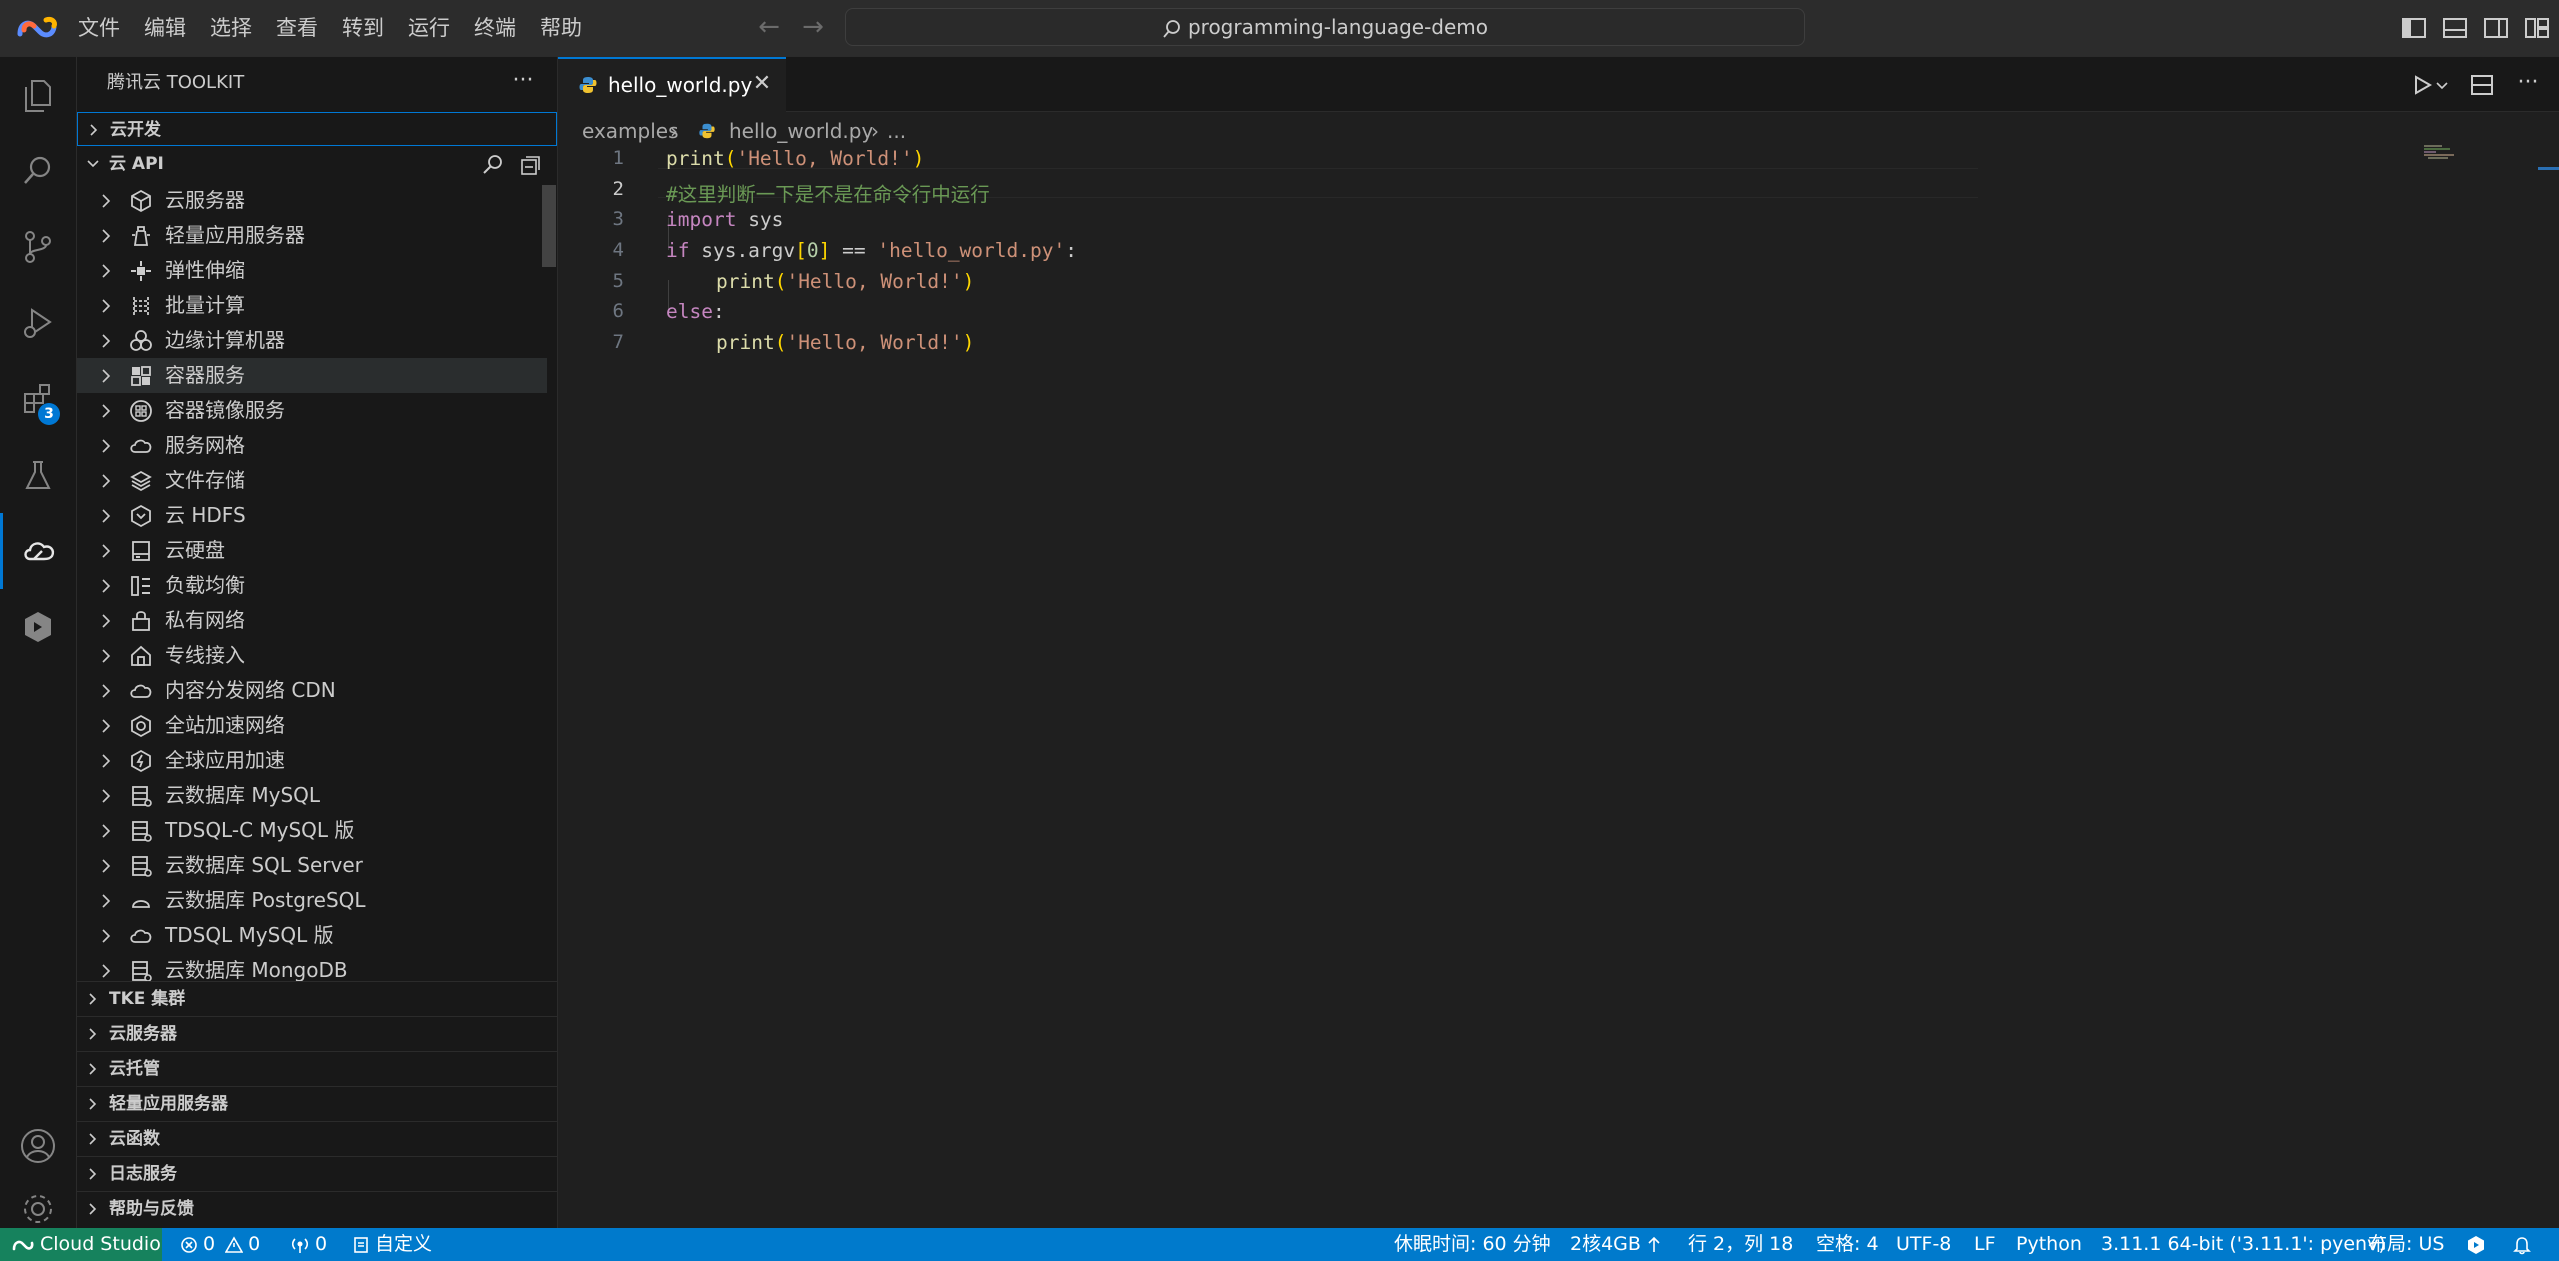 The height and width of the screenshot is (1261, 2559). I want to click on notifications-bell-icon, so click(2524, 1244).